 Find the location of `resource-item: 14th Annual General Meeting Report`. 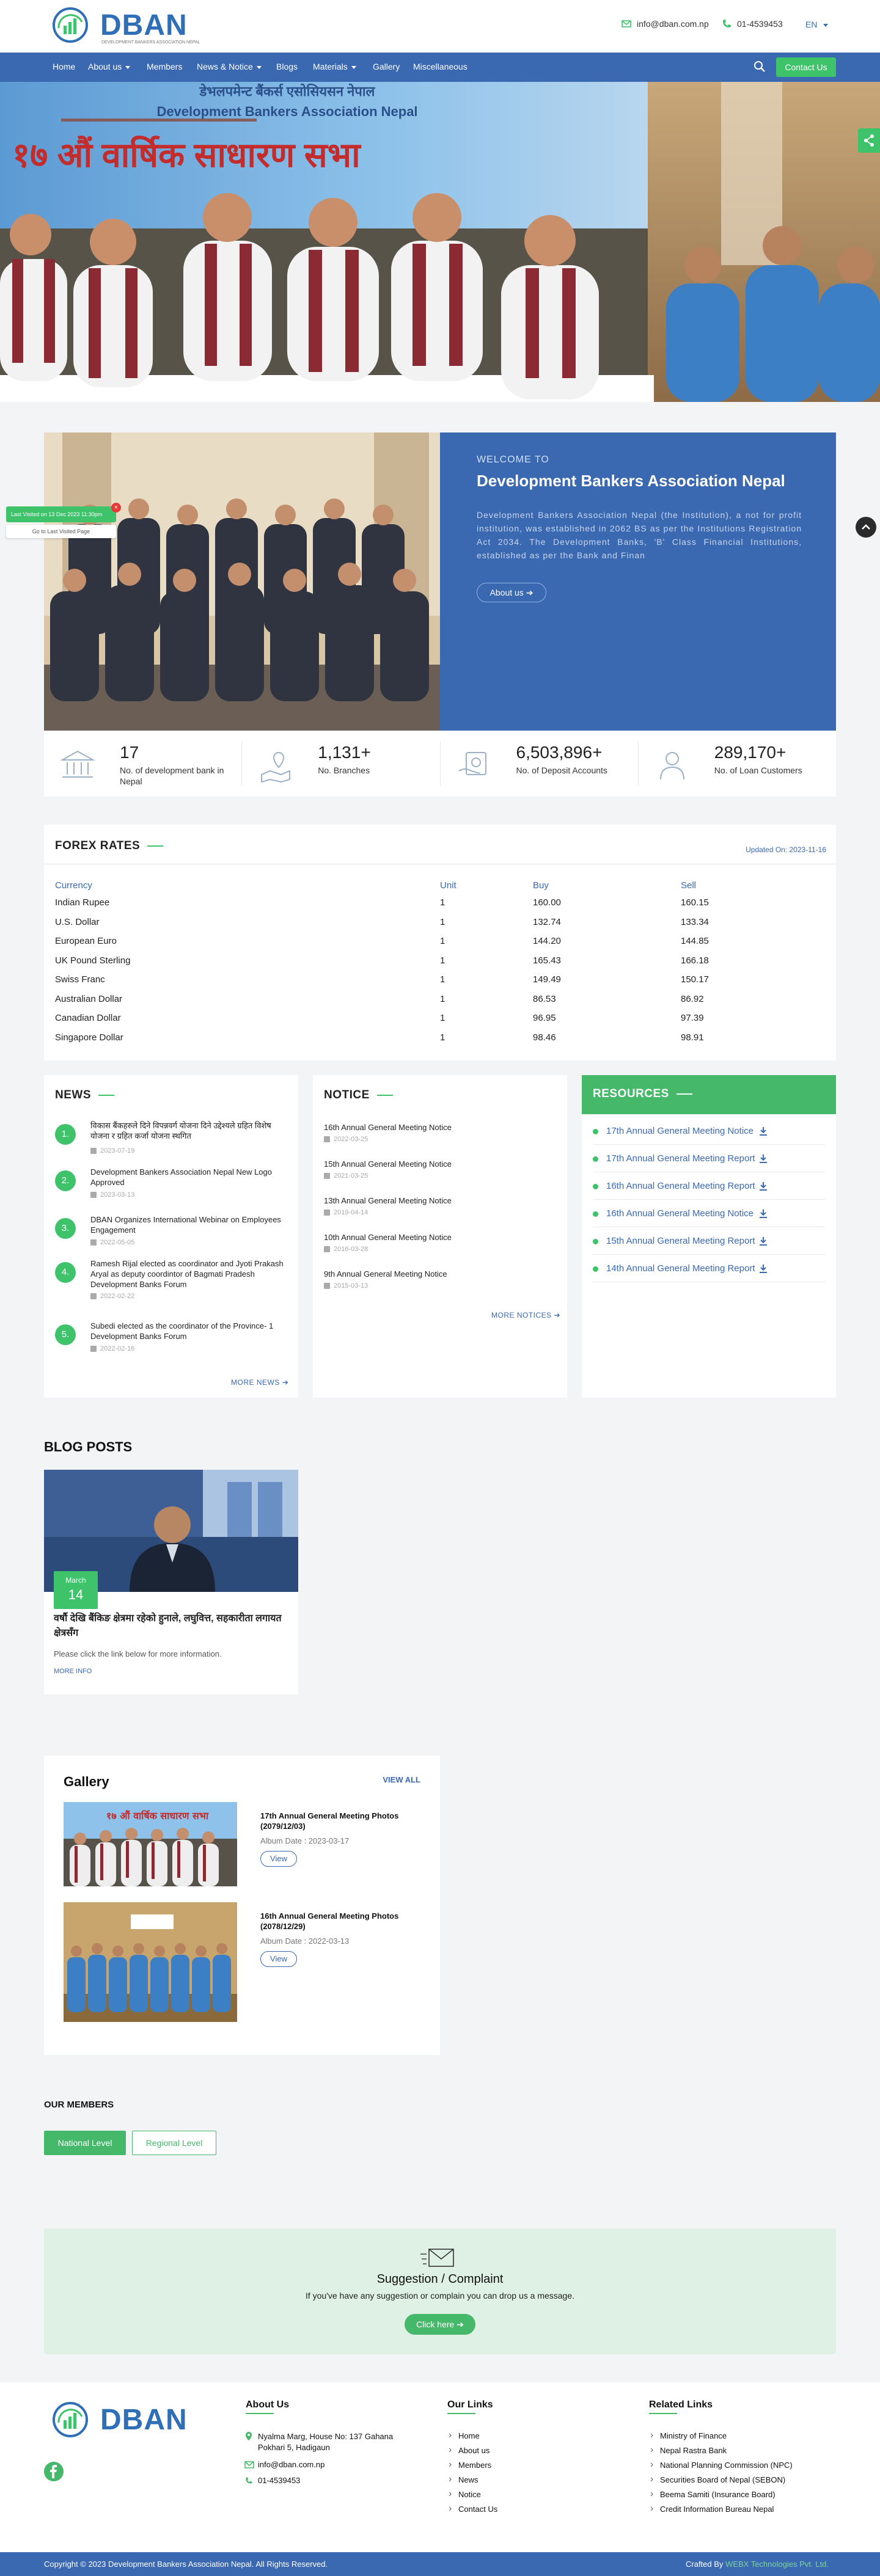

resource-item: 14th Annual General Meeting Report is located at coordinates (709, 1269).